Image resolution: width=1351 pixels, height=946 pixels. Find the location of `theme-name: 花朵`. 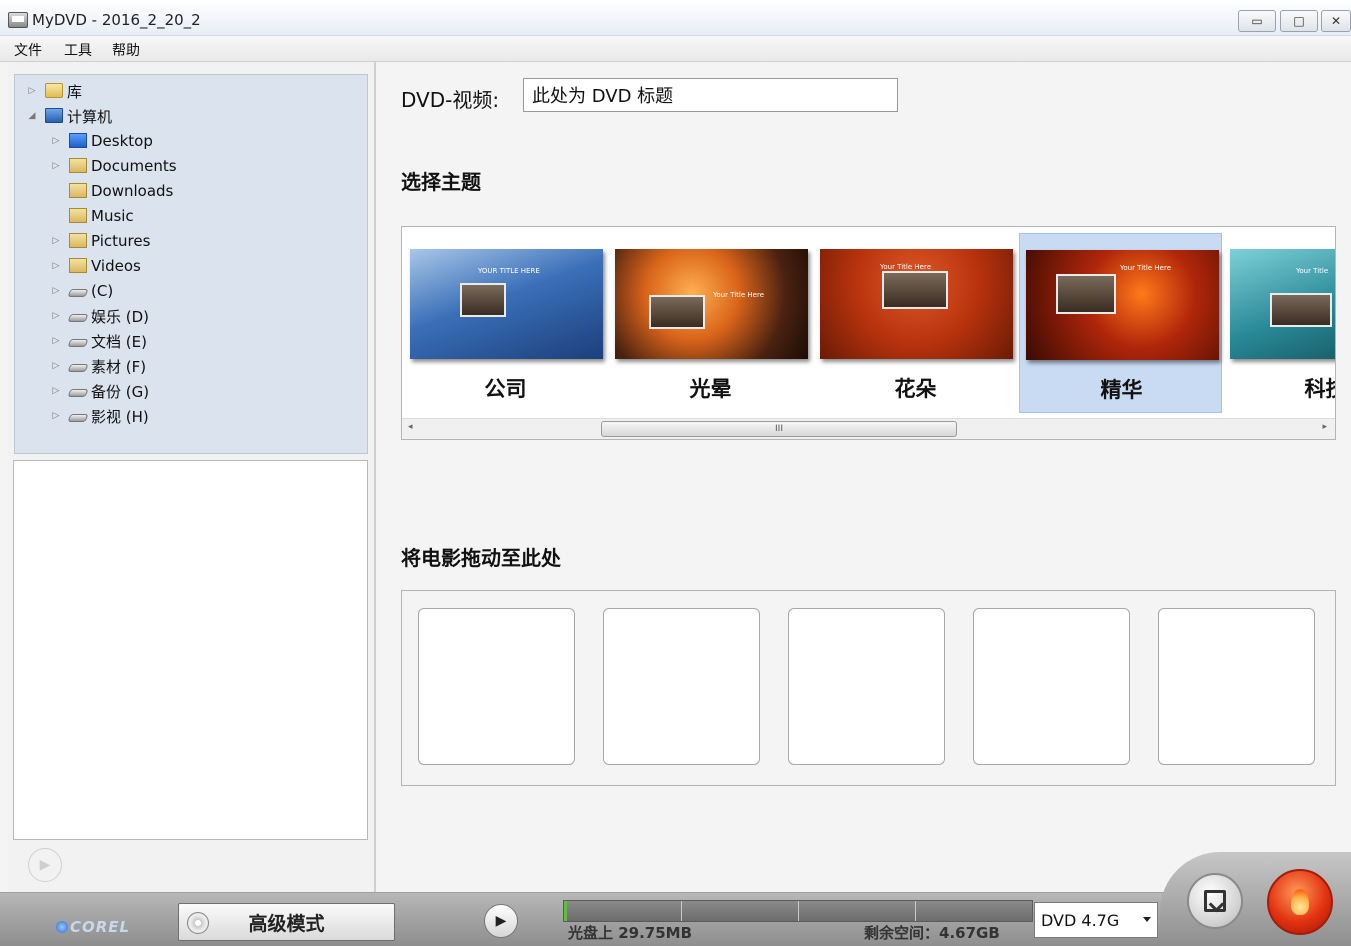

theme-name: 花朵 is located at coordinates (915, 389).